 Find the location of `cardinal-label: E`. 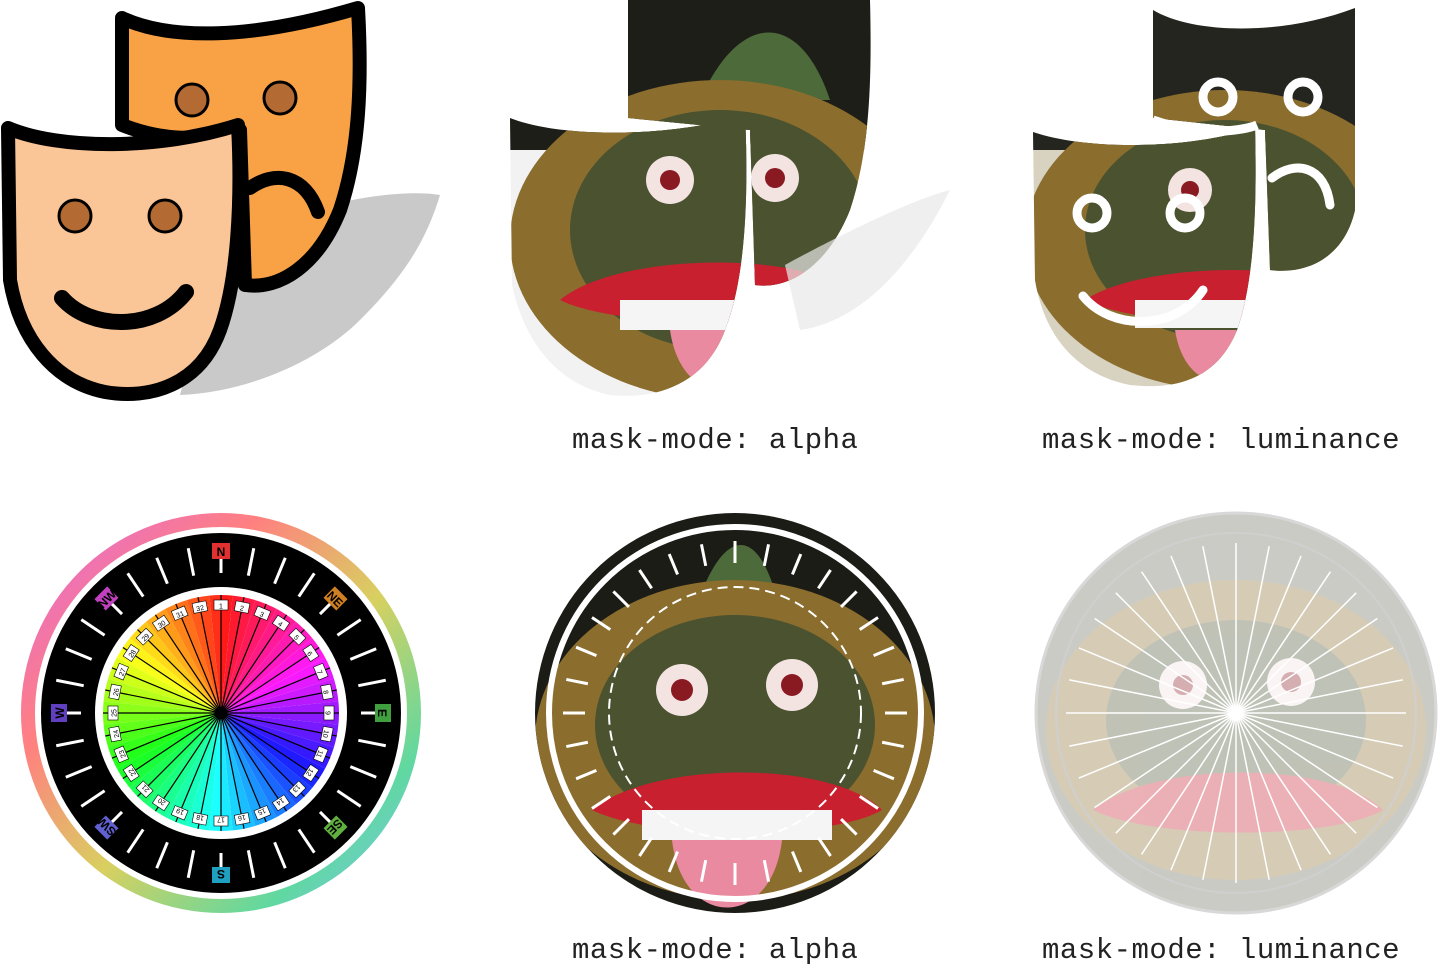

cardinal-label: E is located at coordinates (383, 713).